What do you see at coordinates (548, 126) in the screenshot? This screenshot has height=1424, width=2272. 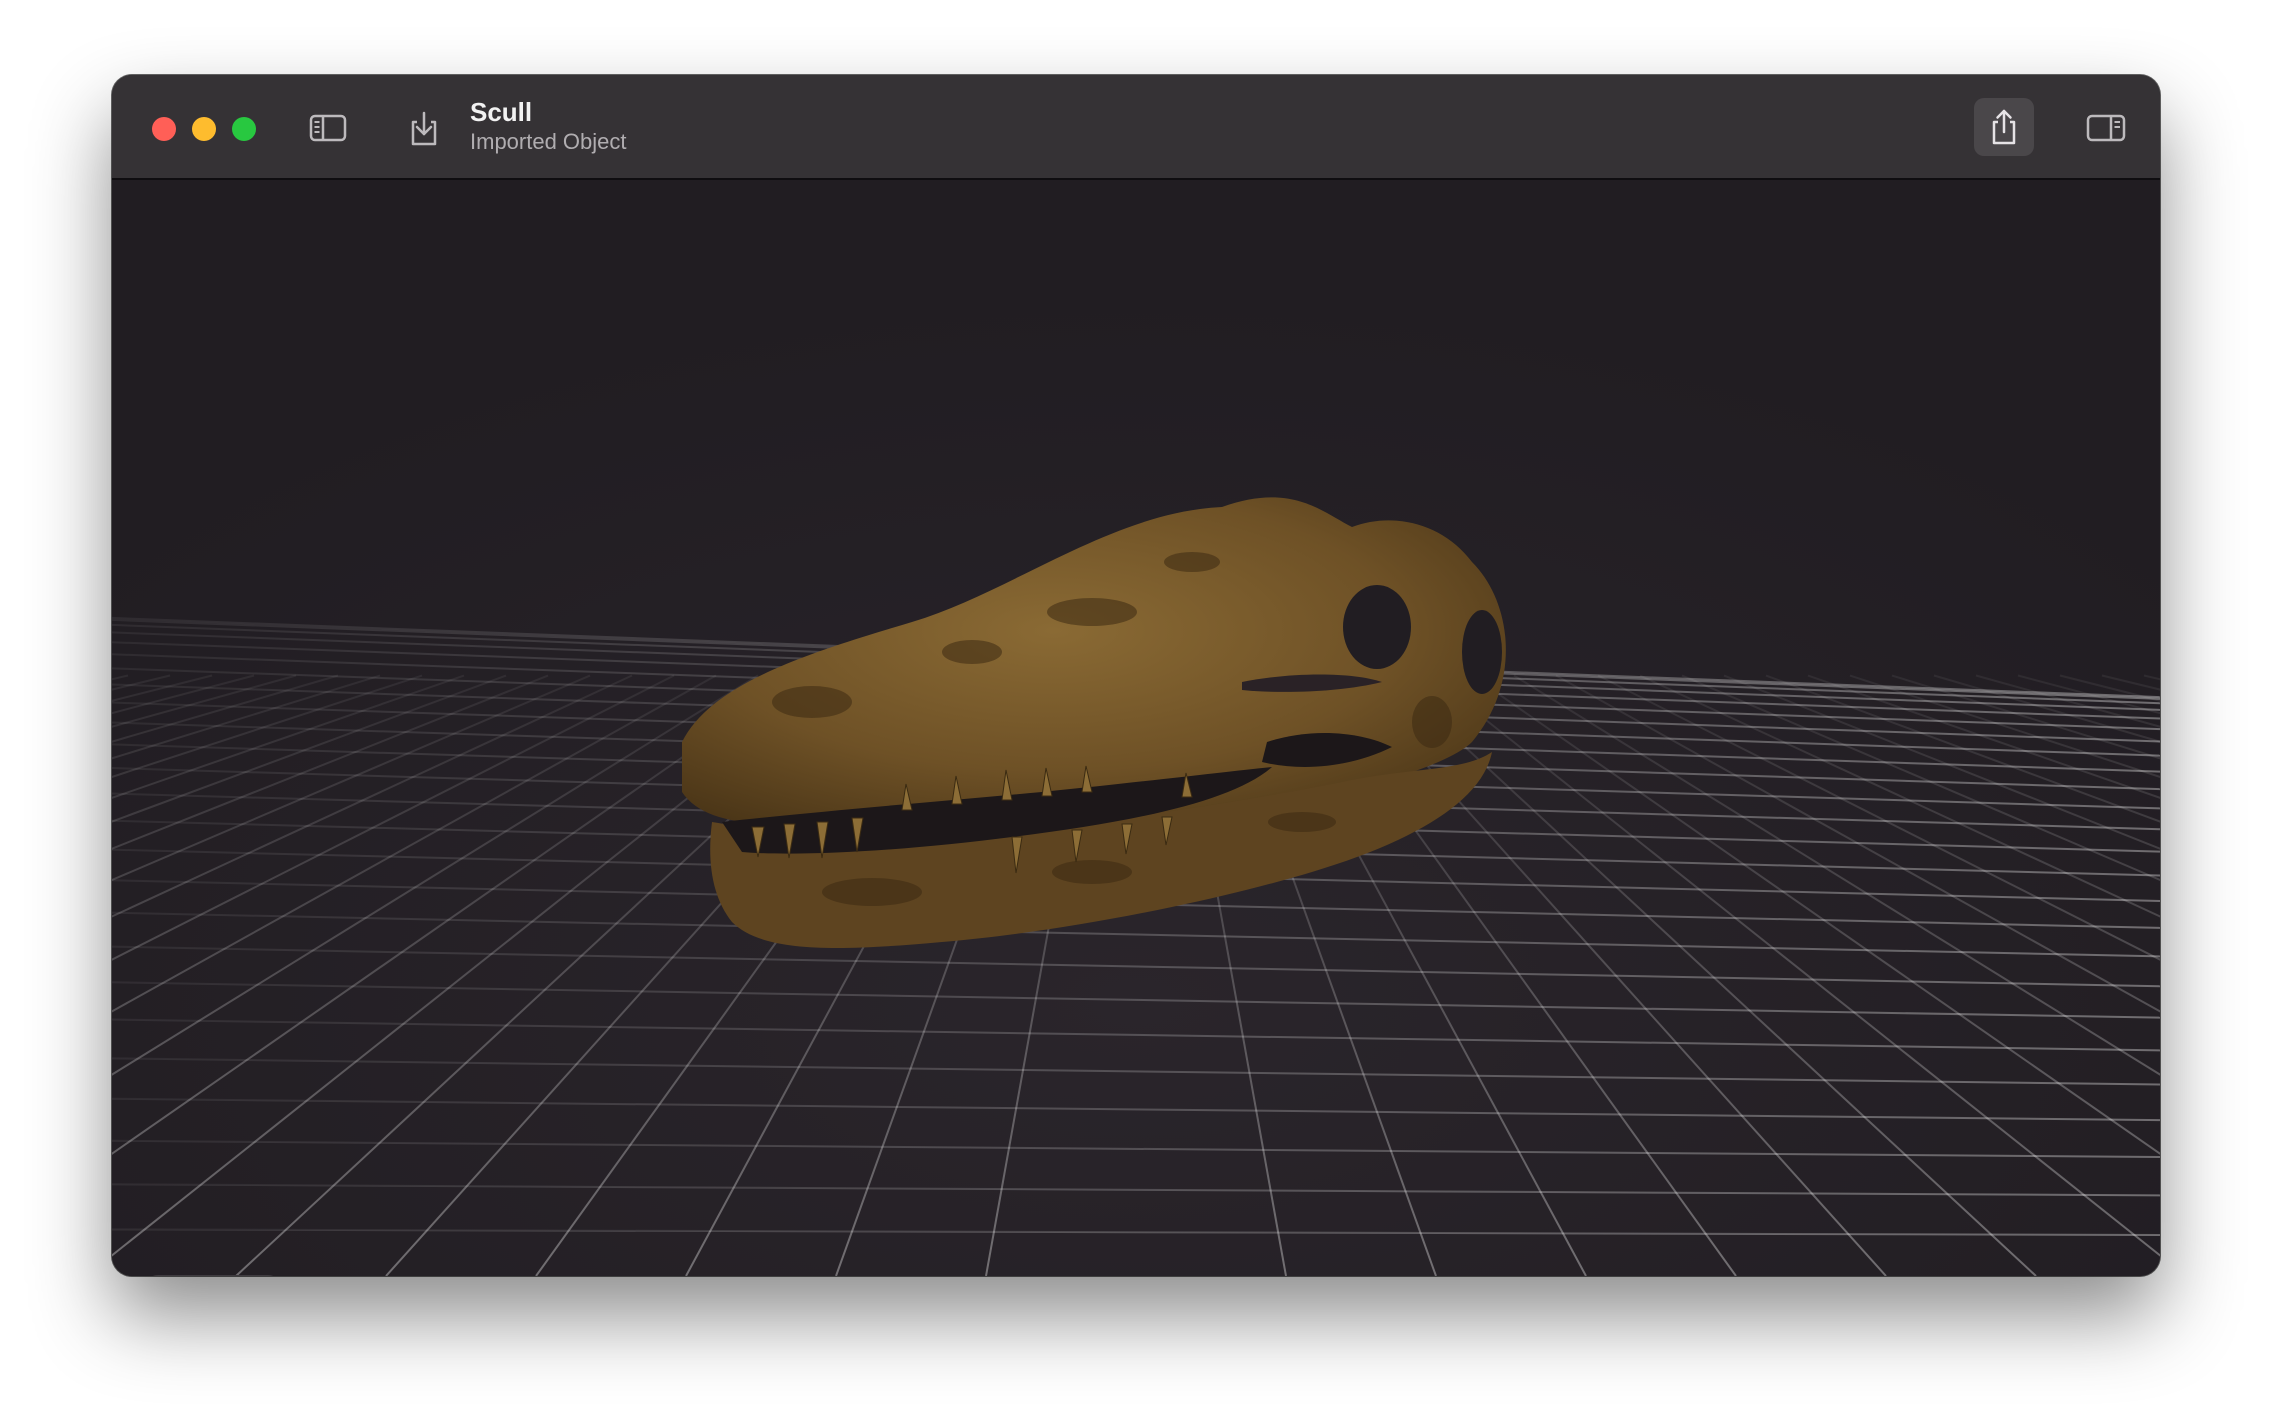 I see `title-block: Scull Imported Object` at bounding box center [548, 126].